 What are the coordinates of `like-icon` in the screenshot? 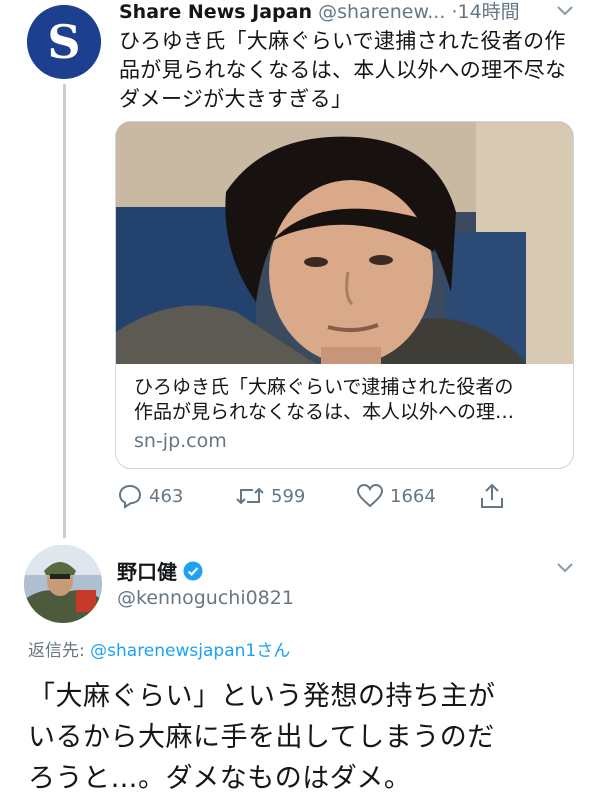 It's located at (370, 495).